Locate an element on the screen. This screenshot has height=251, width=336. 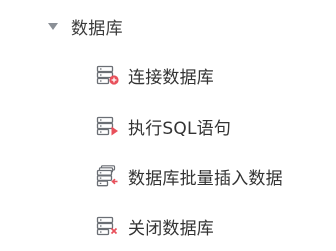
tree-item-execute-sql: 执行SQL语句 is located at coordinates (163, 126).